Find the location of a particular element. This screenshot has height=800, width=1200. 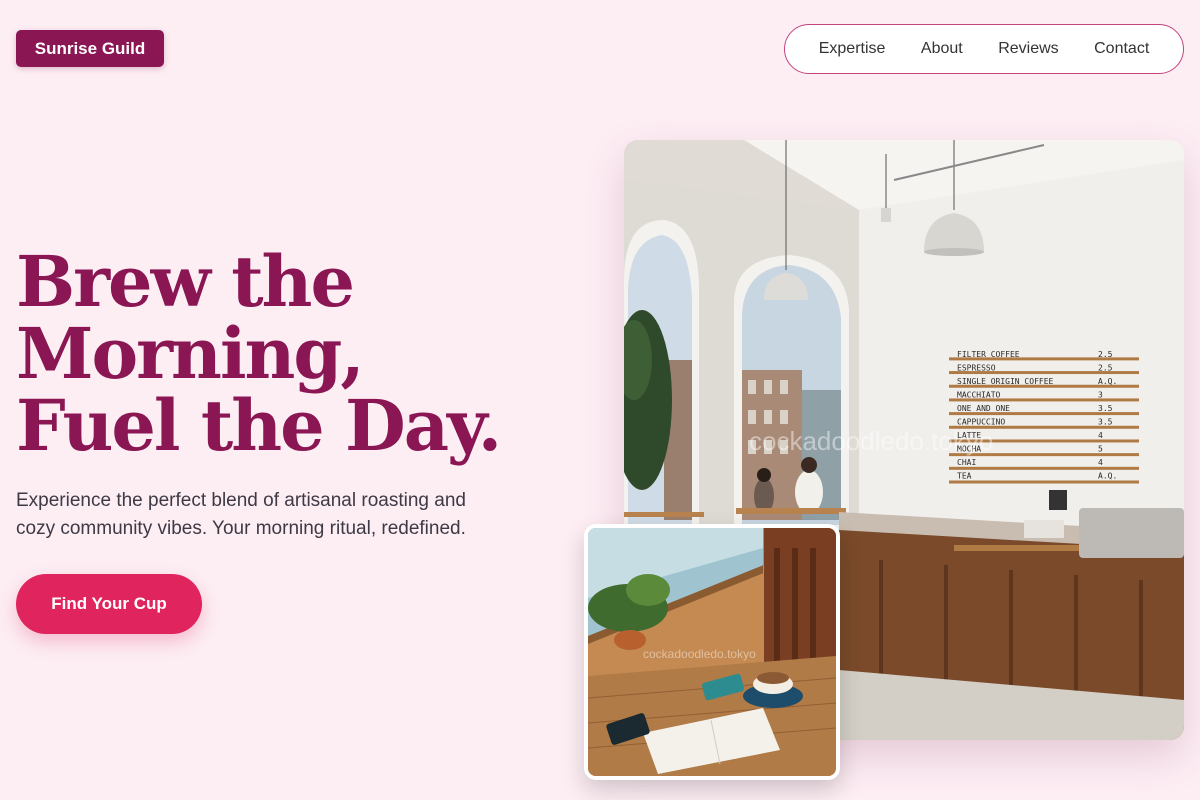

brand-name: Sunrise Guild is located at coordinates (90, 48).